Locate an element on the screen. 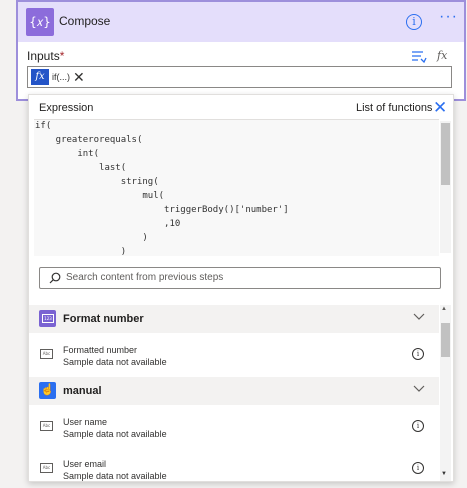 The image size is (467, 488). code-line: int( is located at coordinates (67, 154).